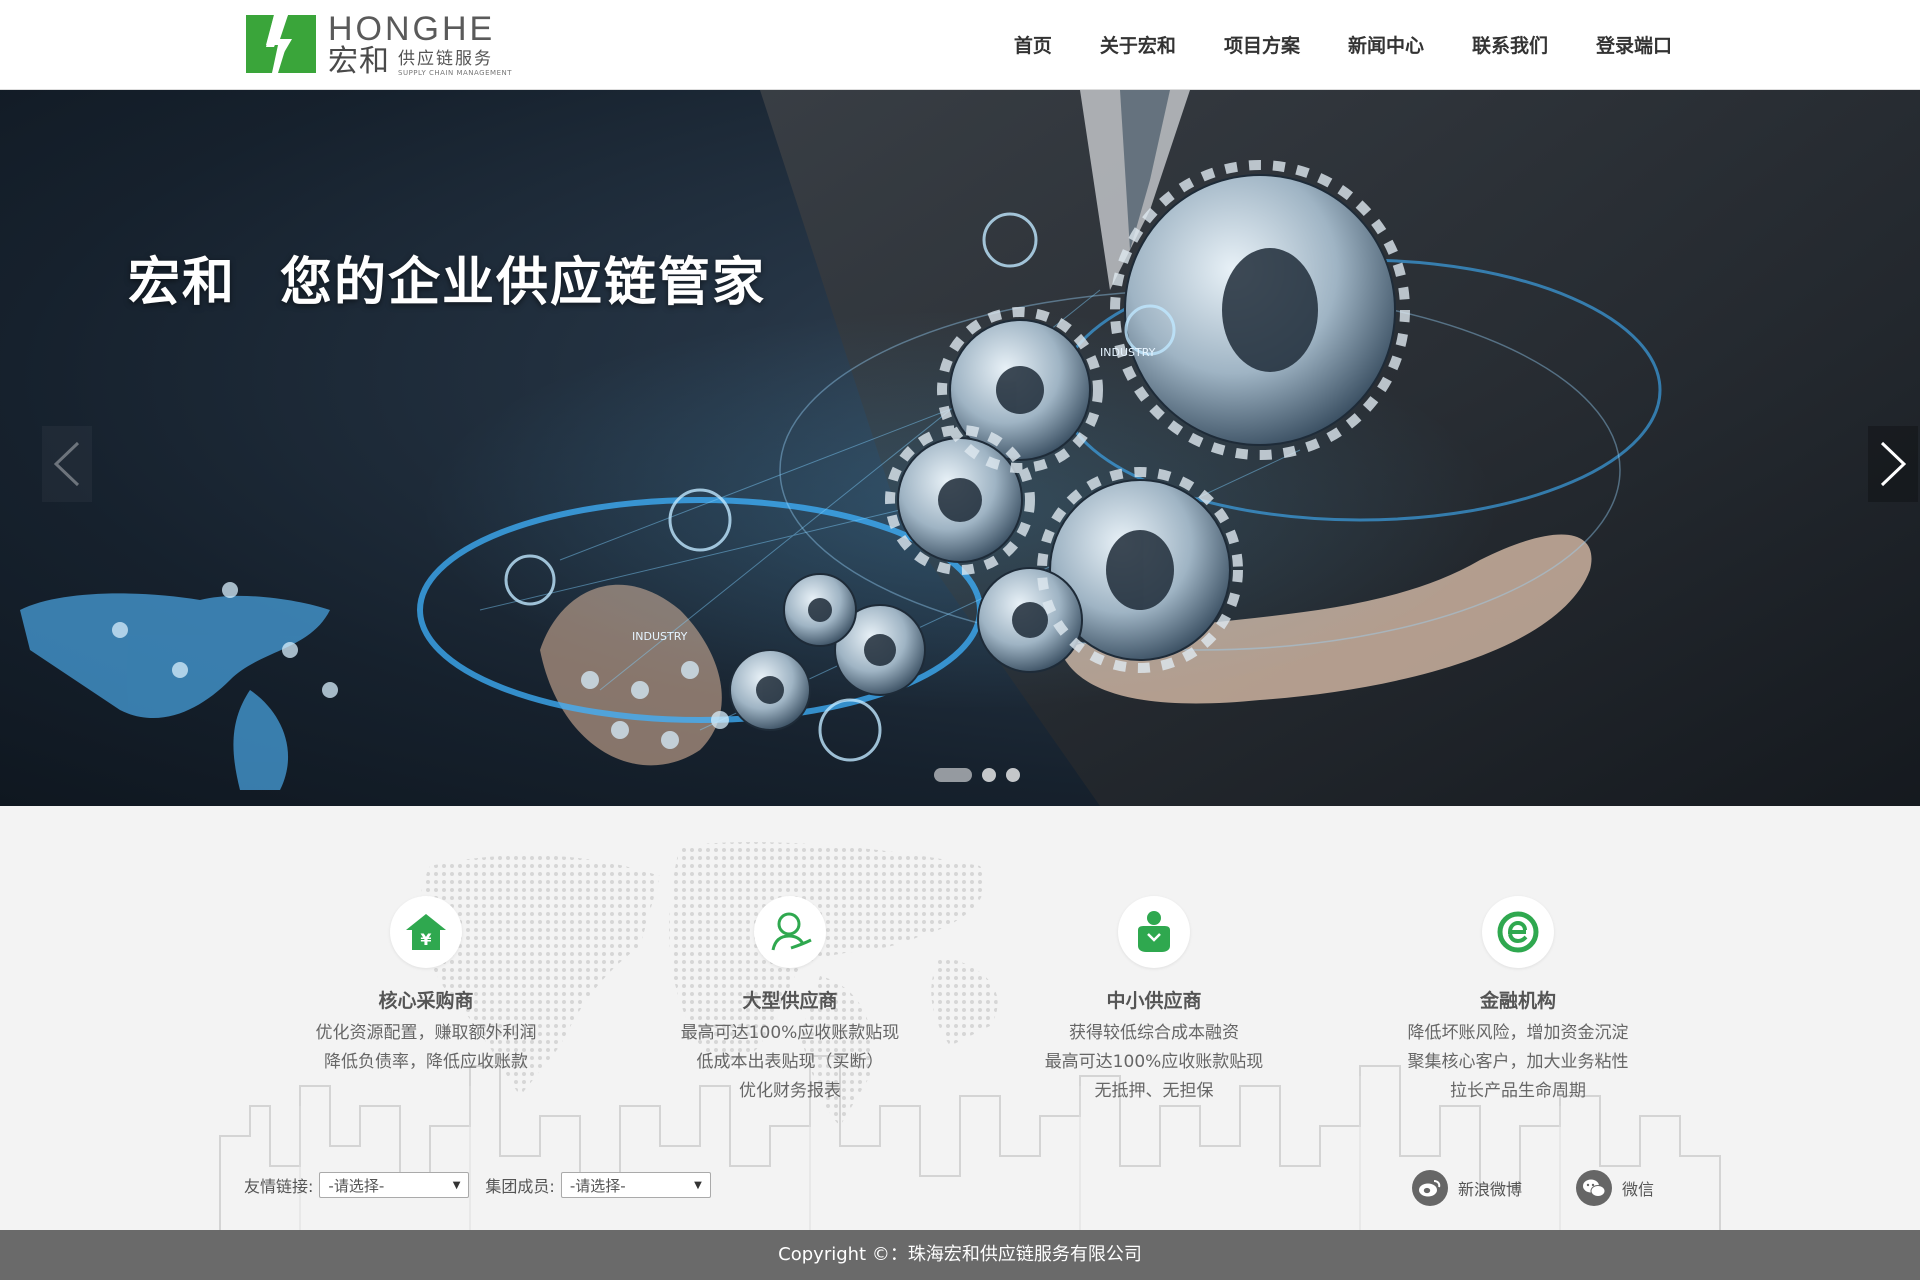 The width and height of the screenshot is (1920, 1280). I want to click on carousel-prev-button, so click(67, 464).